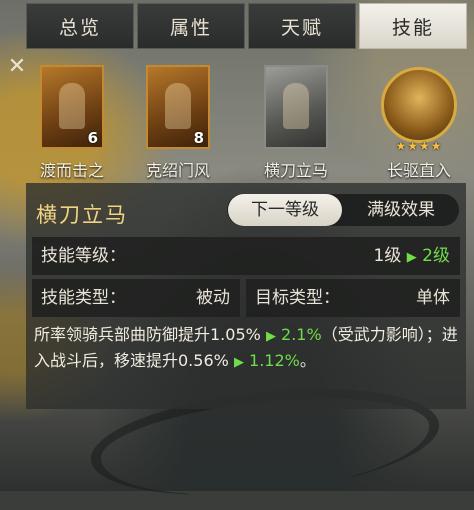  I want to click on skill-level-label: 技能等级：, so click(83, 256).